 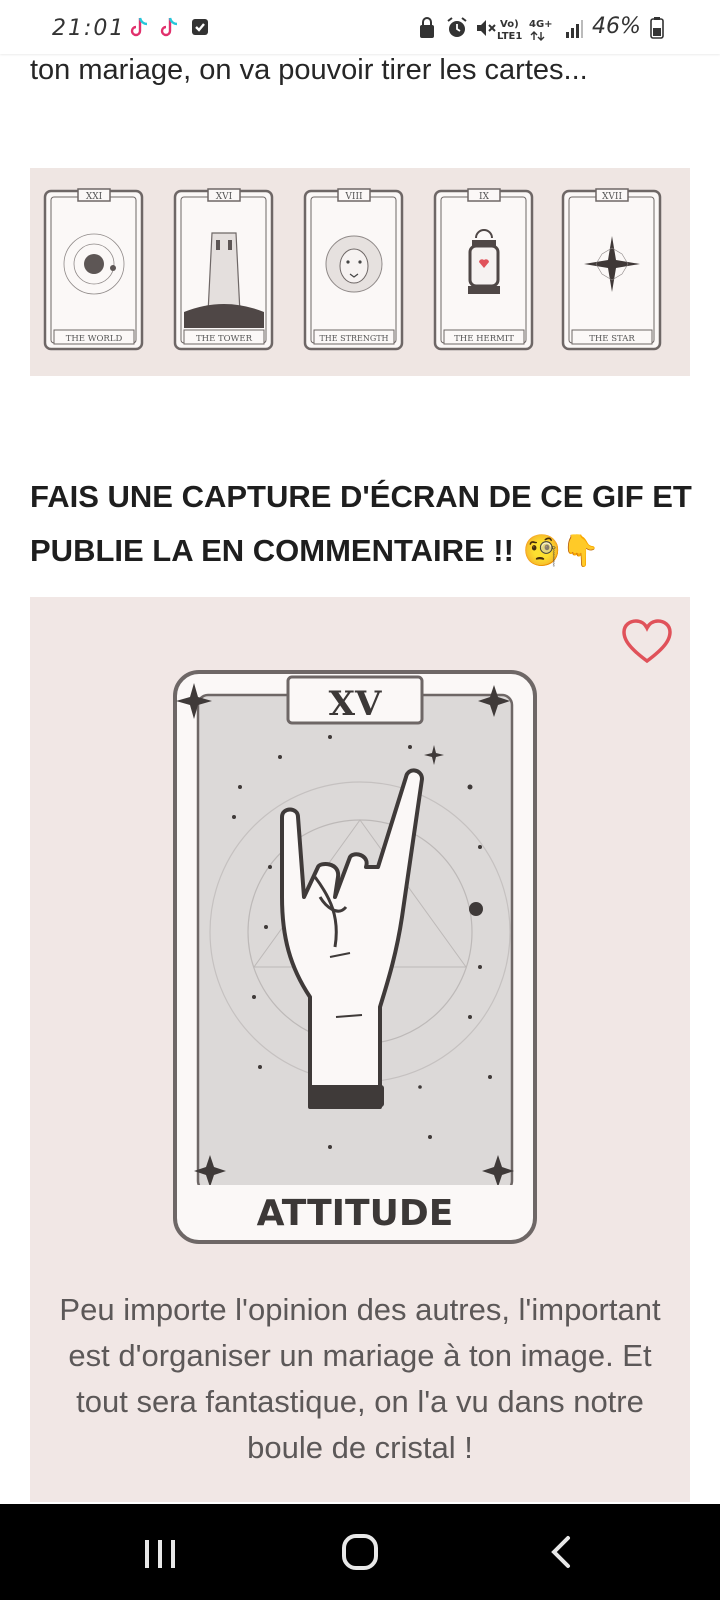 What do you see at coordinates (647, 642) in the screenshot?
I see `heart-icon` at bounding box center [647, 642].